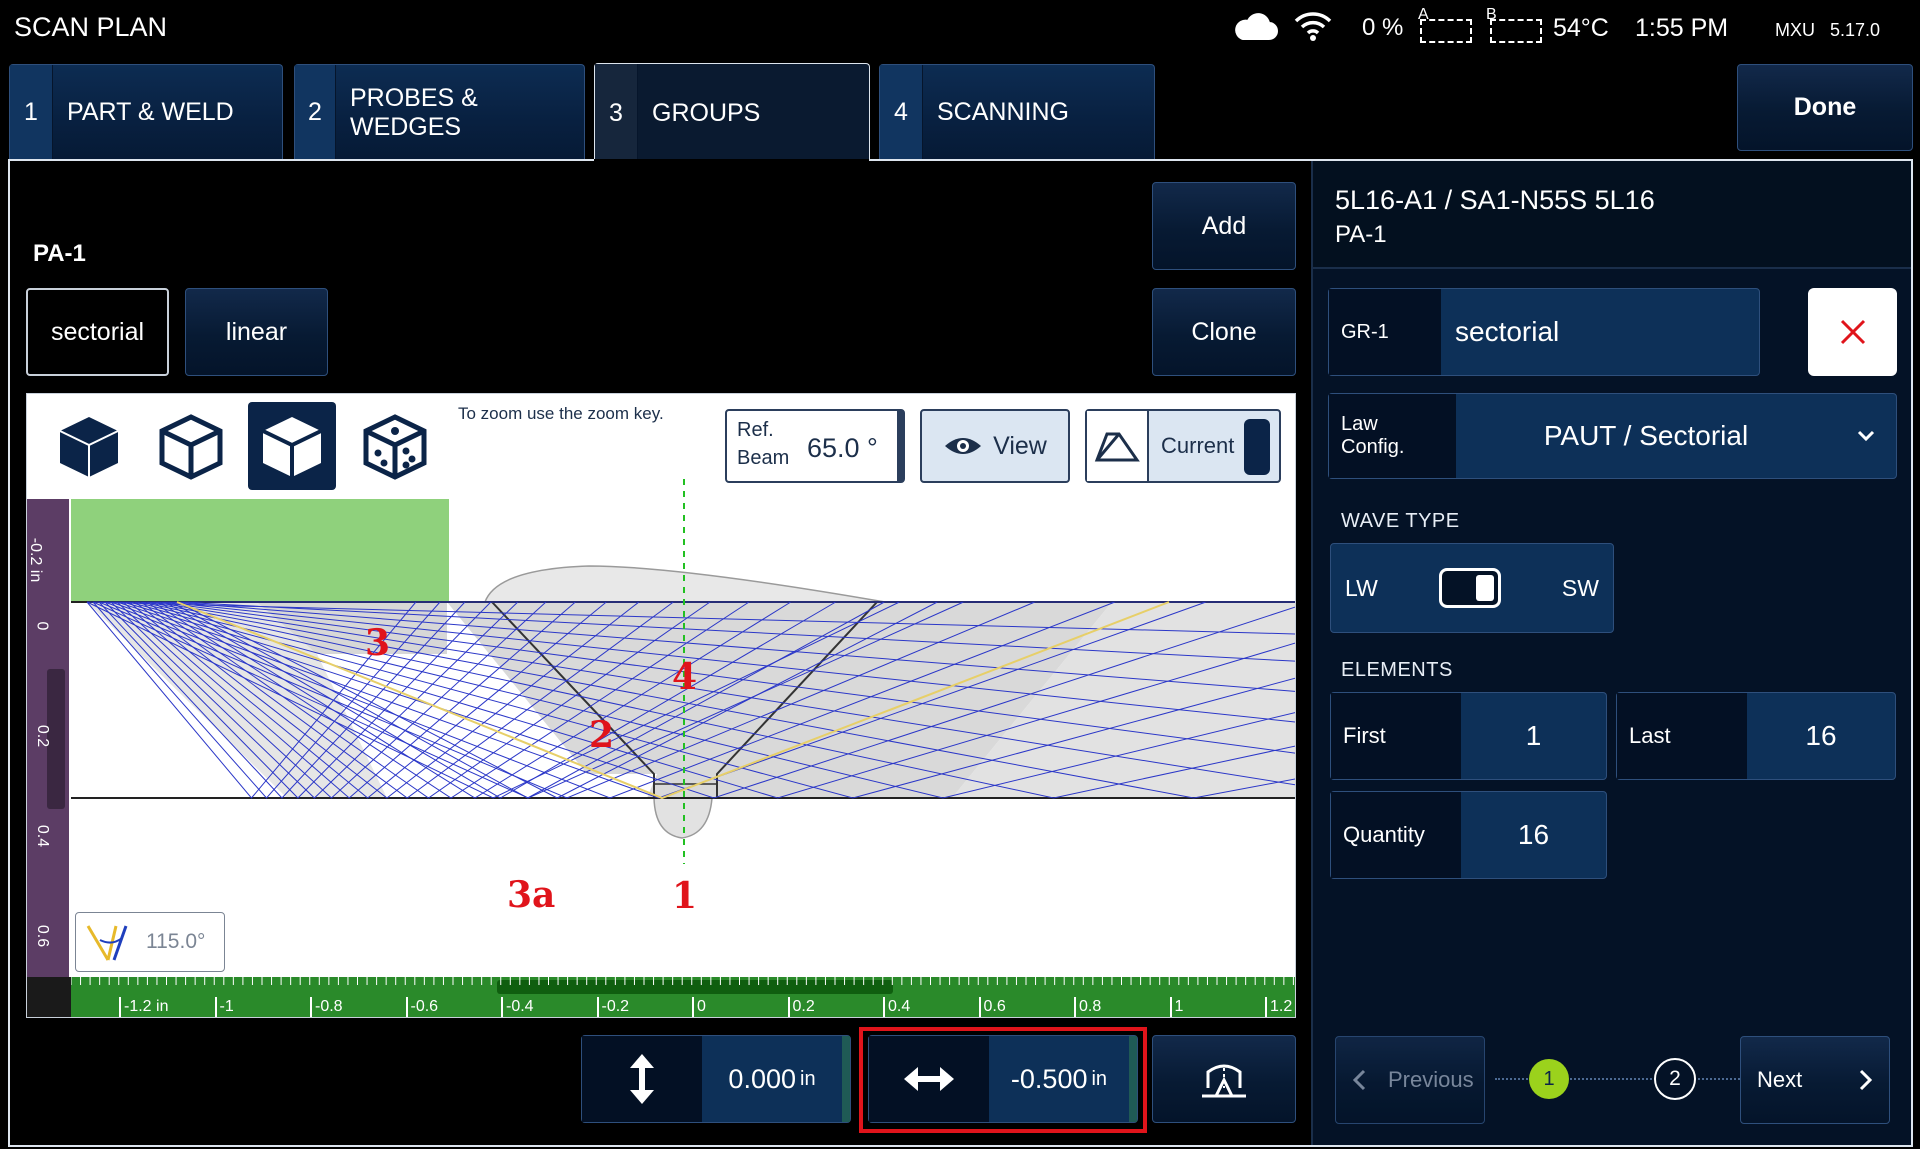  What do you see at coordinates (143, 1007) in the screenshot?
I see `ruler-x-label: -1.2 in` at bounding box center [143, 1007].